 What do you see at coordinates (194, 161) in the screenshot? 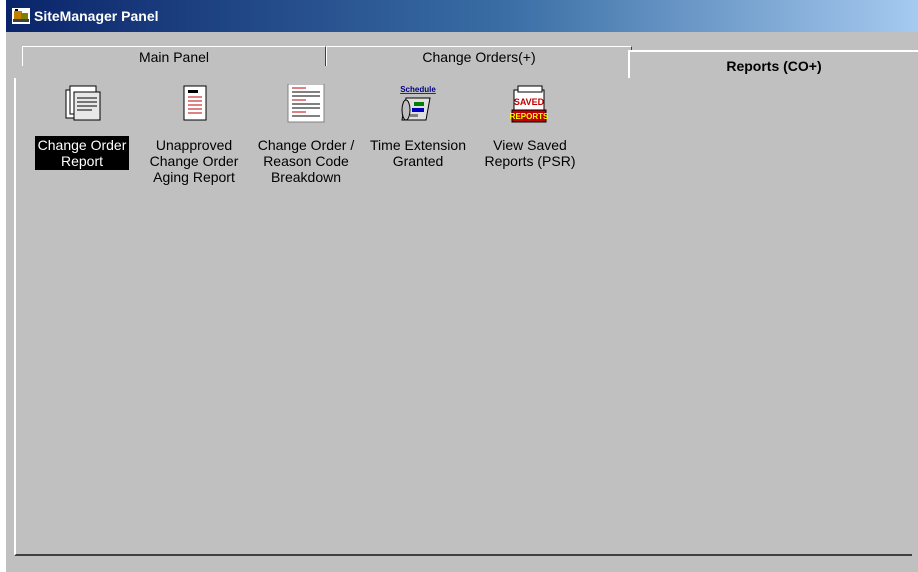
I see `item-label: Unapproved Change Order Aging Report` at bounding box center [194, 161].